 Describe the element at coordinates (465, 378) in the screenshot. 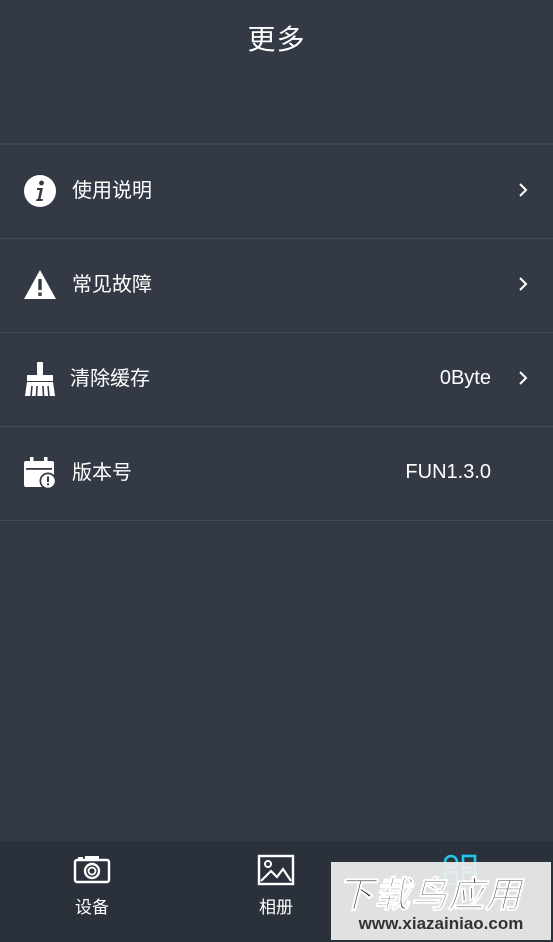

I see `cache-size-value: 0Byte` at that location.